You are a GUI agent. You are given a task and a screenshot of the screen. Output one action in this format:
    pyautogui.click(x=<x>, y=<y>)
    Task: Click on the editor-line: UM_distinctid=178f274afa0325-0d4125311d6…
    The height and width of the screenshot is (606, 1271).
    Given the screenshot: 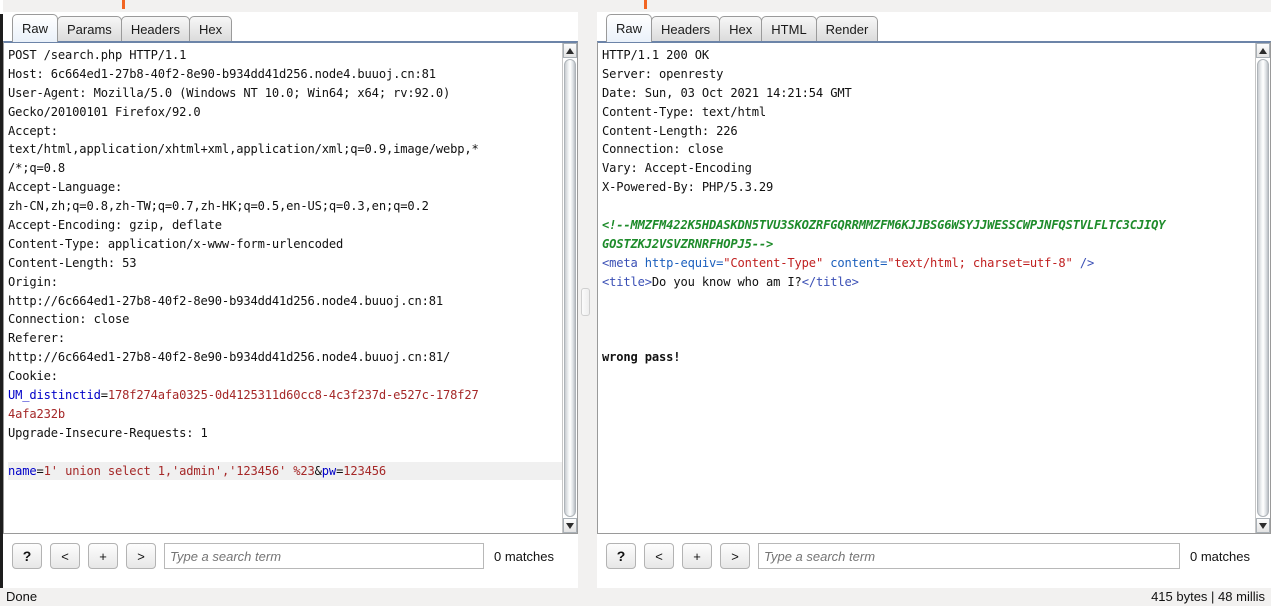 What is the action you would take?
    pyautogui.click(x=285, y=395)
    